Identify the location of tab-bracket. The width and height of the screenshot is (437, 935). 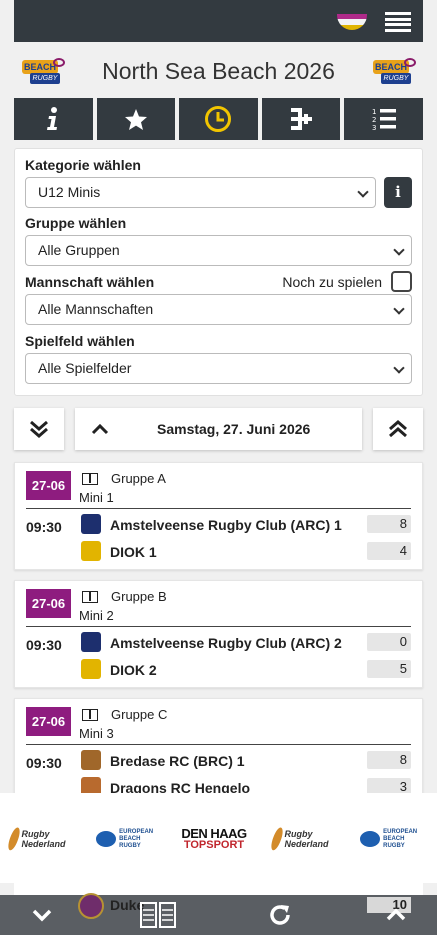
(301, 119).